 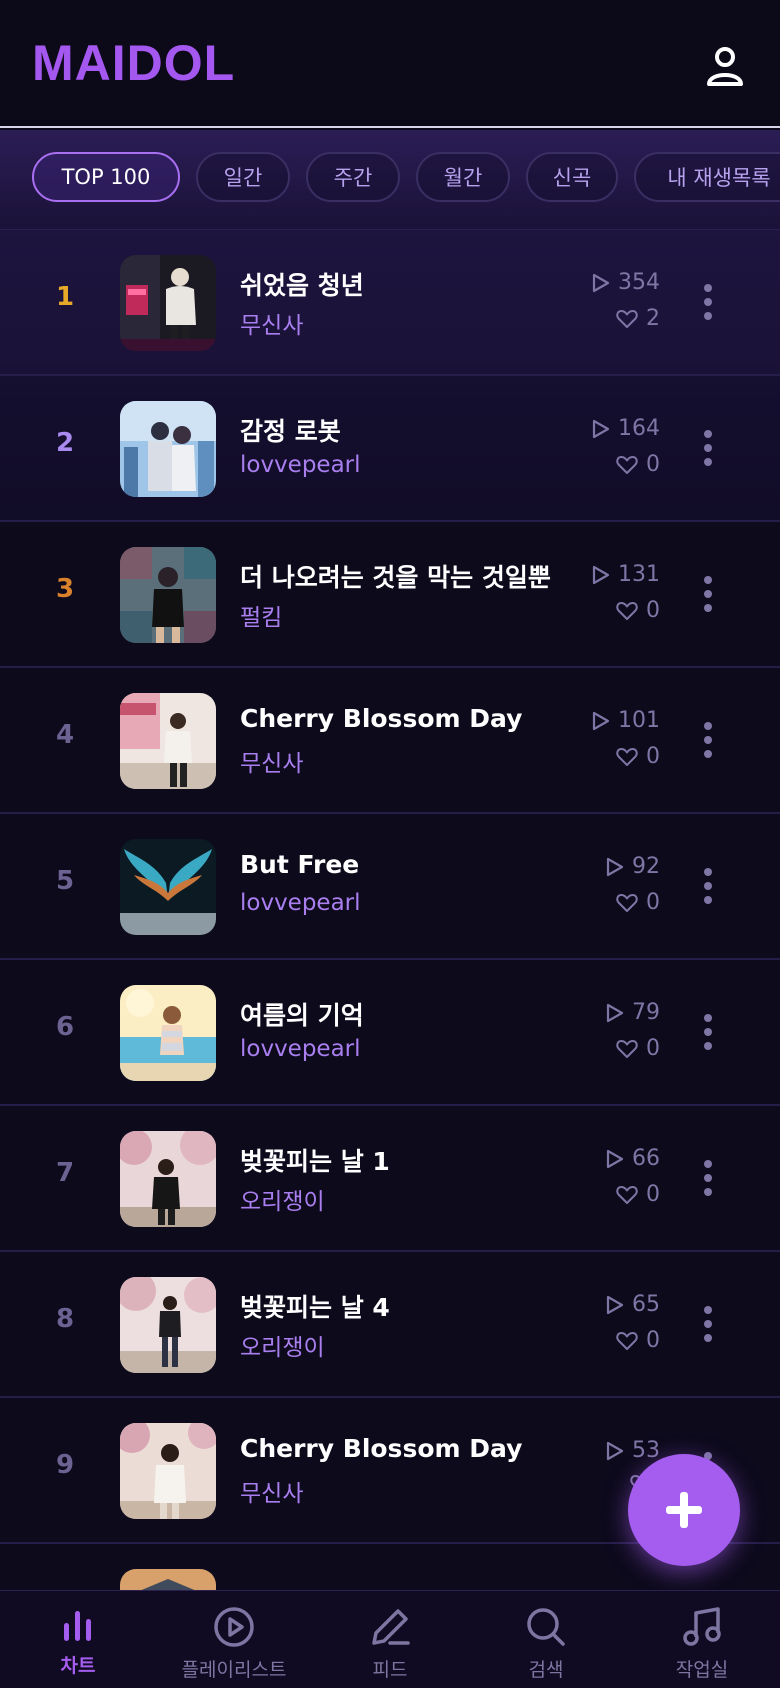 I want to click on pen-icon, so click(x=391, y=1627).